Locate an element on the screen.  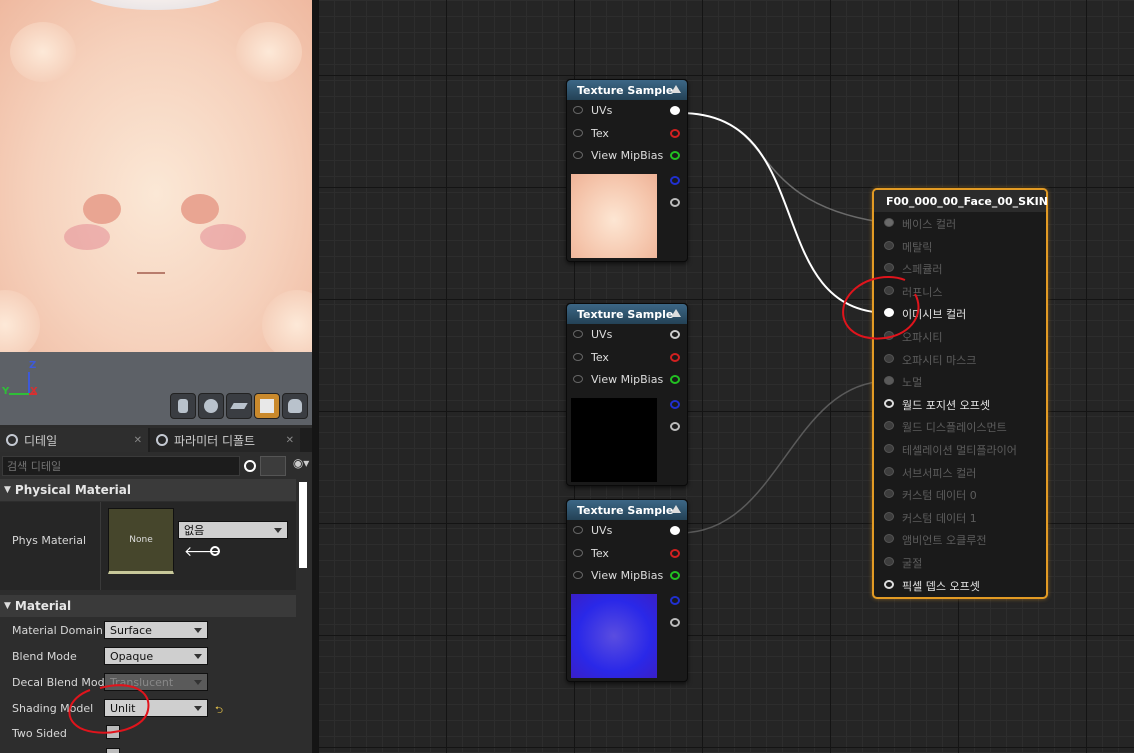
pixel-depth-offset-pin is located at coordinates (889, 584).